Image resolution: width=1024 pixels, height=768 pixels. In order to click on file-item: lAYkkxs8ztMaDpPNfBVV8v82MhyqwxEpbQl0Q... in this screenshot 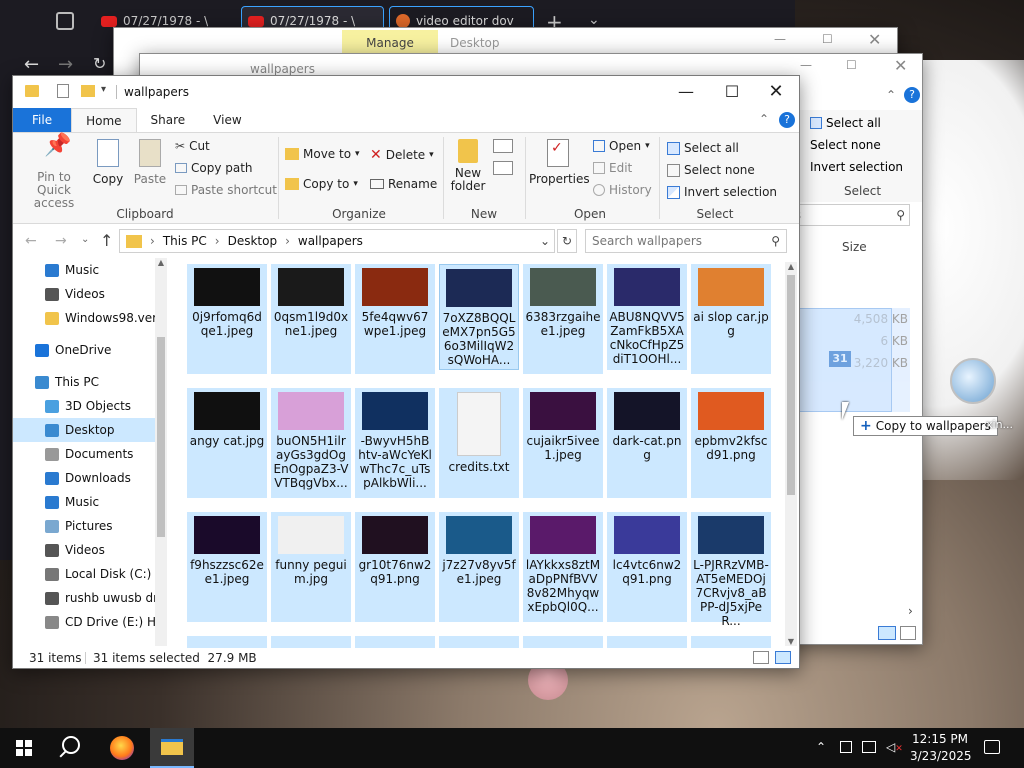, I will do `click(563, 567)`.